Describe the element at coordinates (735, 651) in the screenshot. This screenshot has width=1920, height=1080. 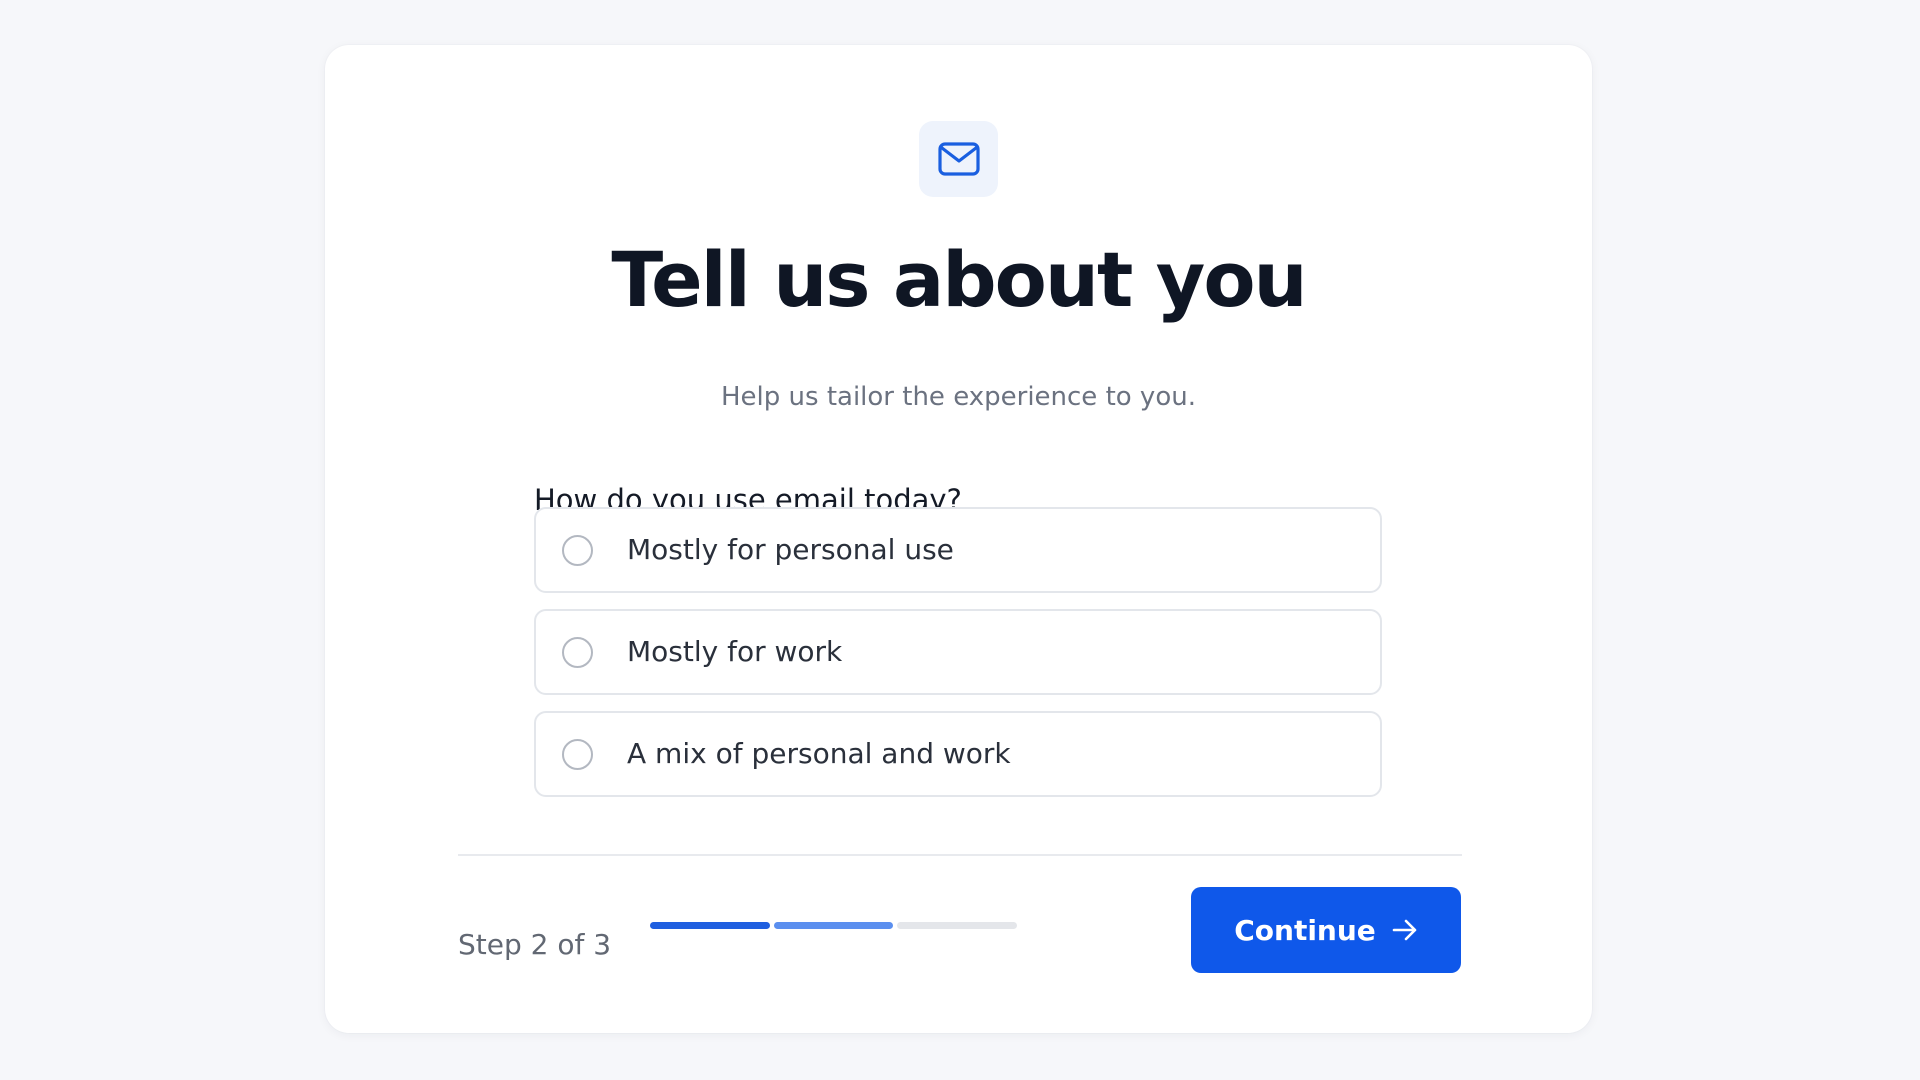
I see `option-label: Mostly for work` at that location.